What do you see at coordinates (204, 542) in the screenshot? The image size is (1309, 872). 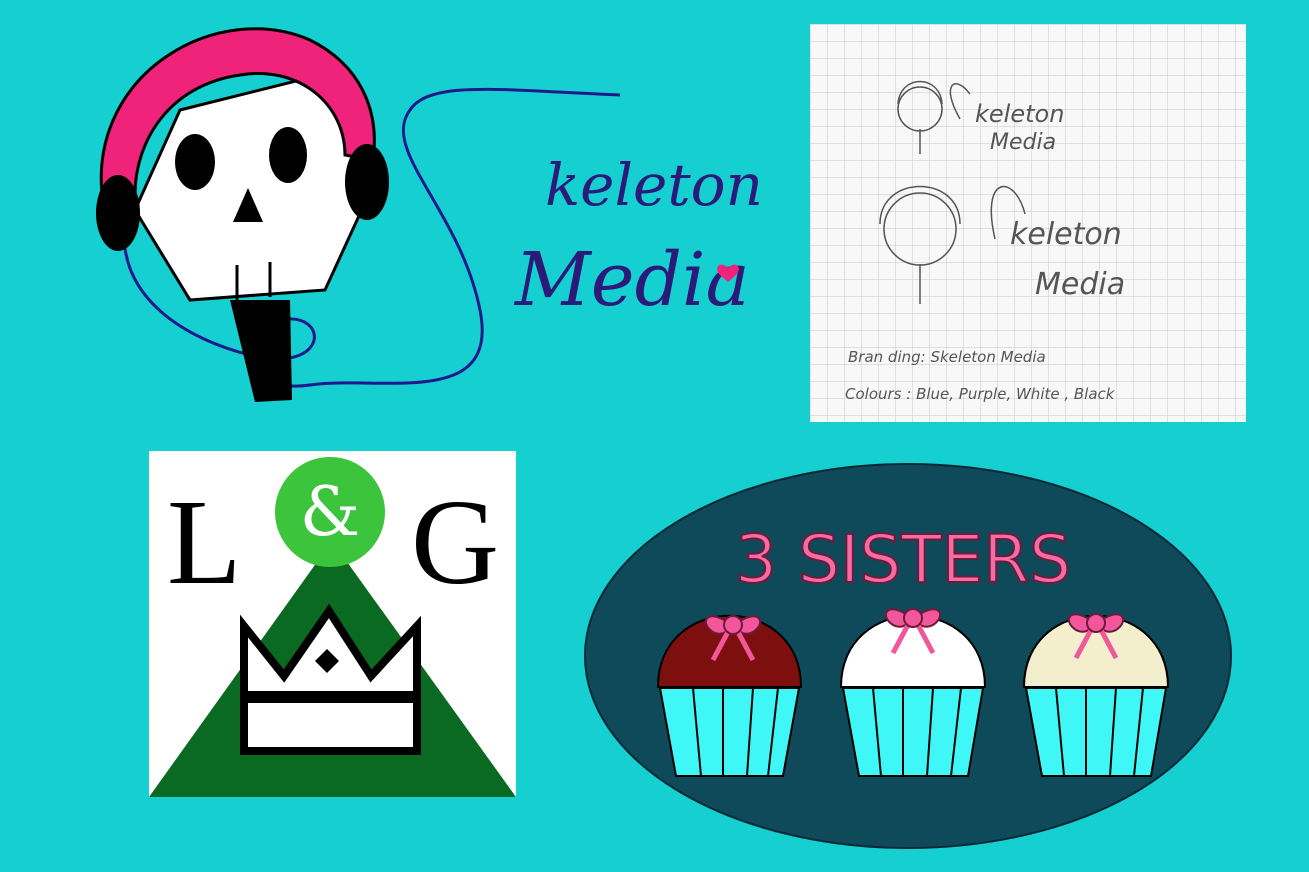 I see `letter-l: L` at bounding box center [204, 542].